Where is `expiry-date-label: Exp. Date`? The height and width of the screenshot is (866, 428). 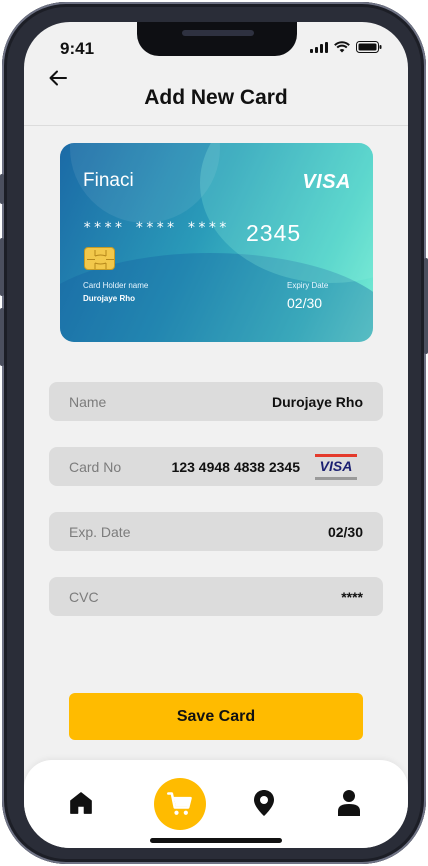
expiry-date-label: Exp. Date is located at coordinates (100, 532).